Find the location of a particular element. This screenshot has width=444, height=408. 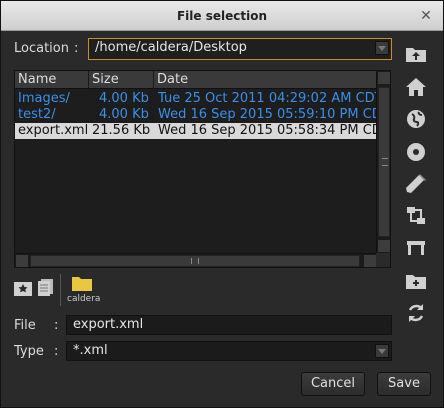

file-name-value: export.xml is located at coordinates (108, 324).